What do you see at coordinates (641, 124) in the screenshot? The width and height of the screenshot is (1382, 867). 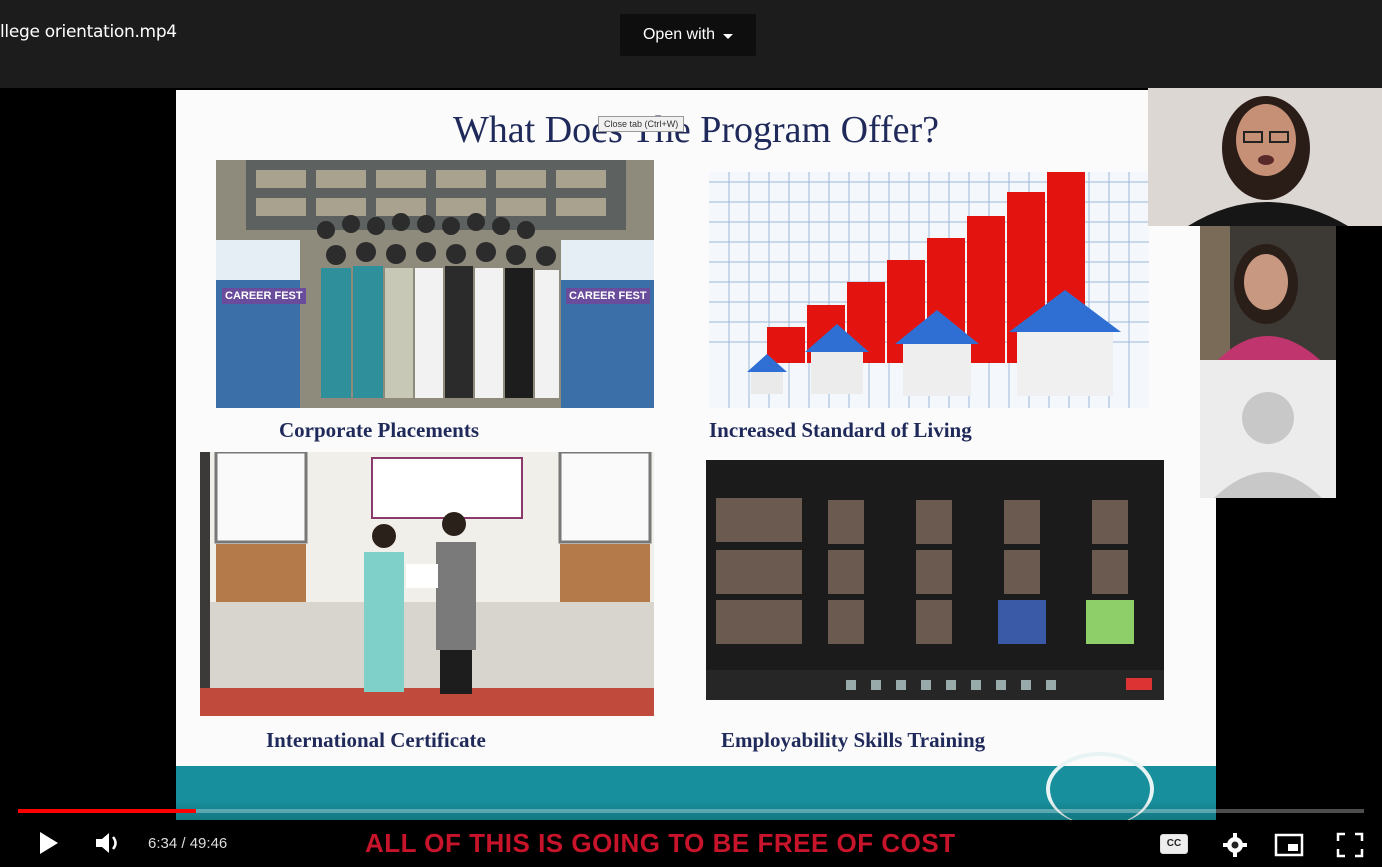 I see `close-tab-tooltip: Close tab (Ctrl+W)` at bounding box center [641, 124].